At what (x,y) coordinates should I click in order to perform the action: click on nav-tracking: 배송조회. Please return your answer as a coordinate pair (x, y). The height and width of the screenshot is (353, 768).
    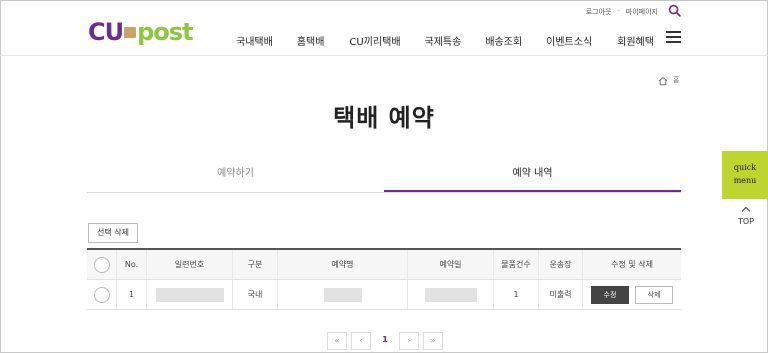
    Looking at the image, I should click on (503, 40).